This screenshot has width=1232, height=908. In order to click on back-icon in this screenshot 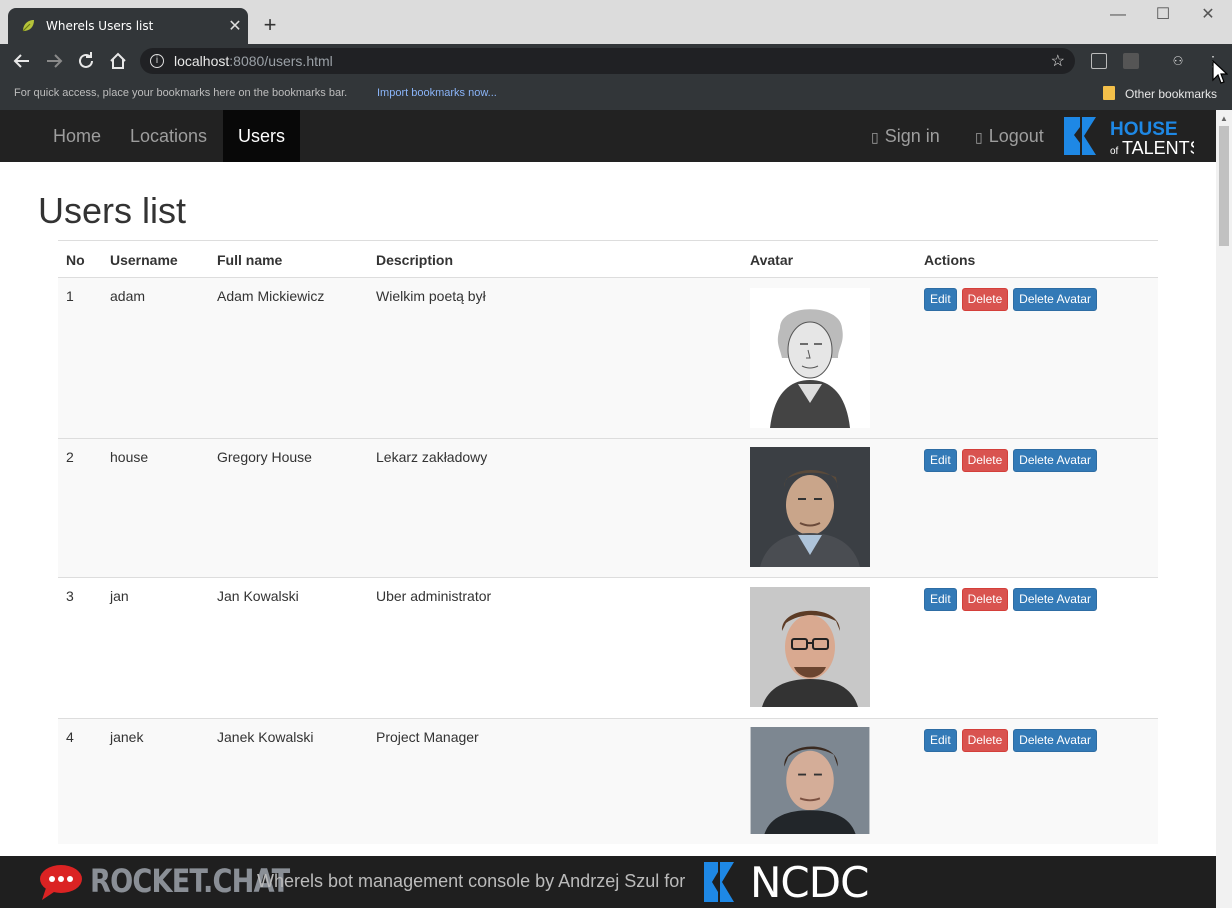, I will do `click(22, 61)`.